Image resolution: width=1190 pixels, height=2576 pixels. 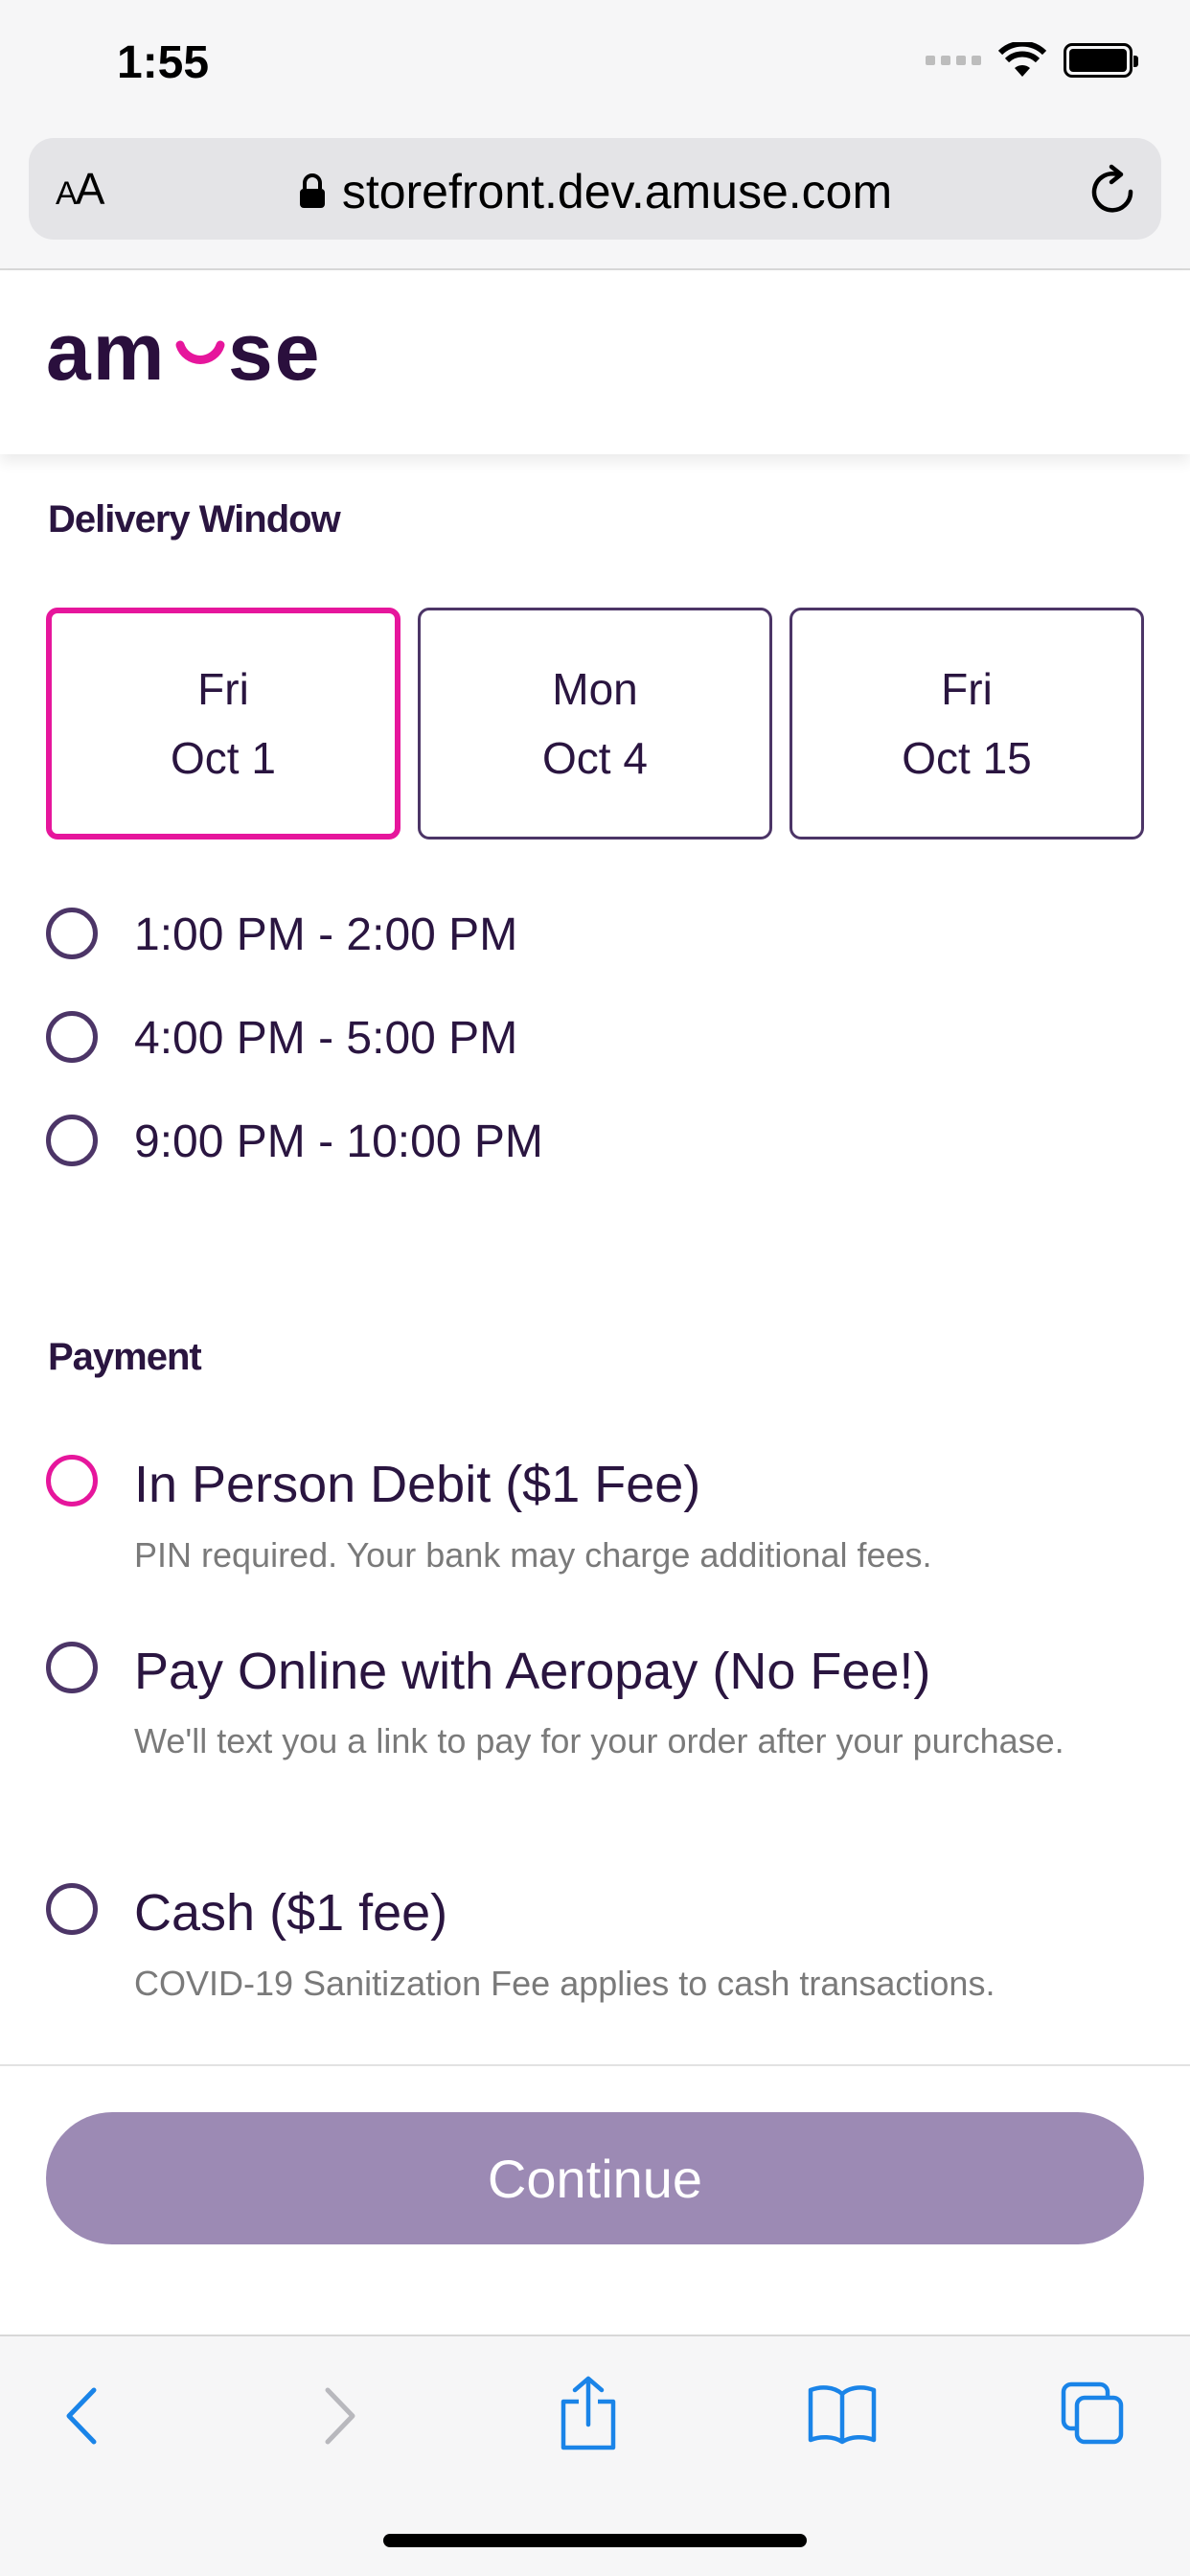 I want to click on status-bar: 1:55, so click(x=595, y=67).